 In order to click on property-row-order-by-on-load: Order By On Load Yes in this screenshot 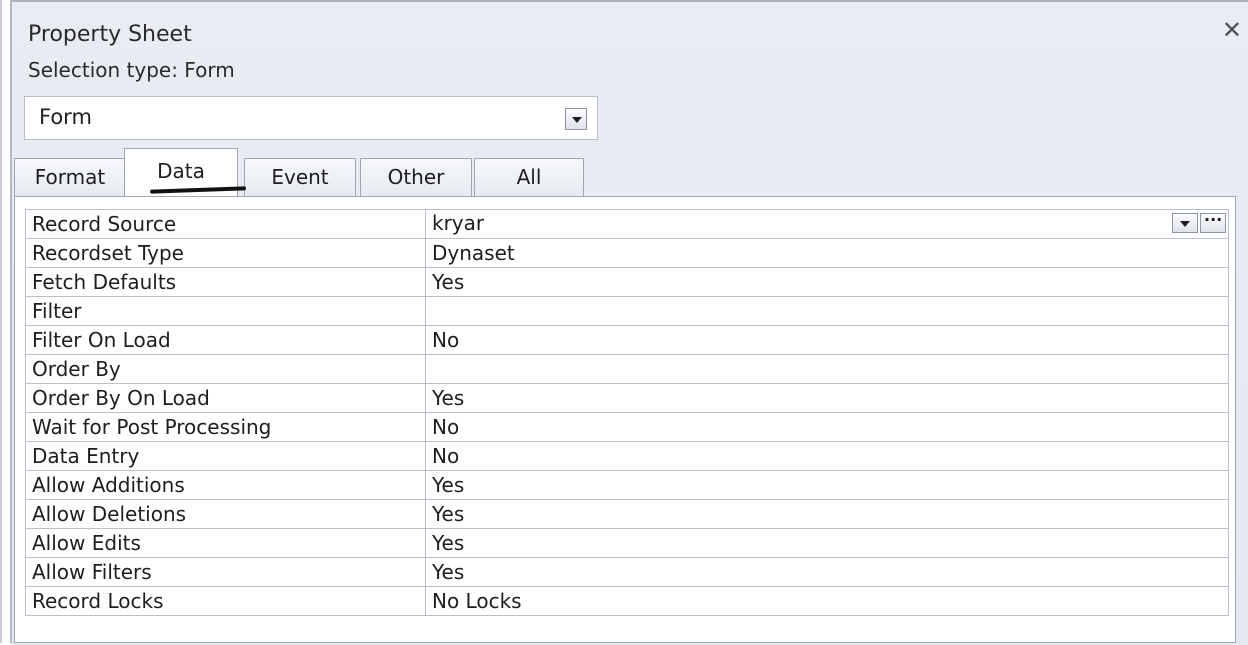, I will do `click(627, 398)`.